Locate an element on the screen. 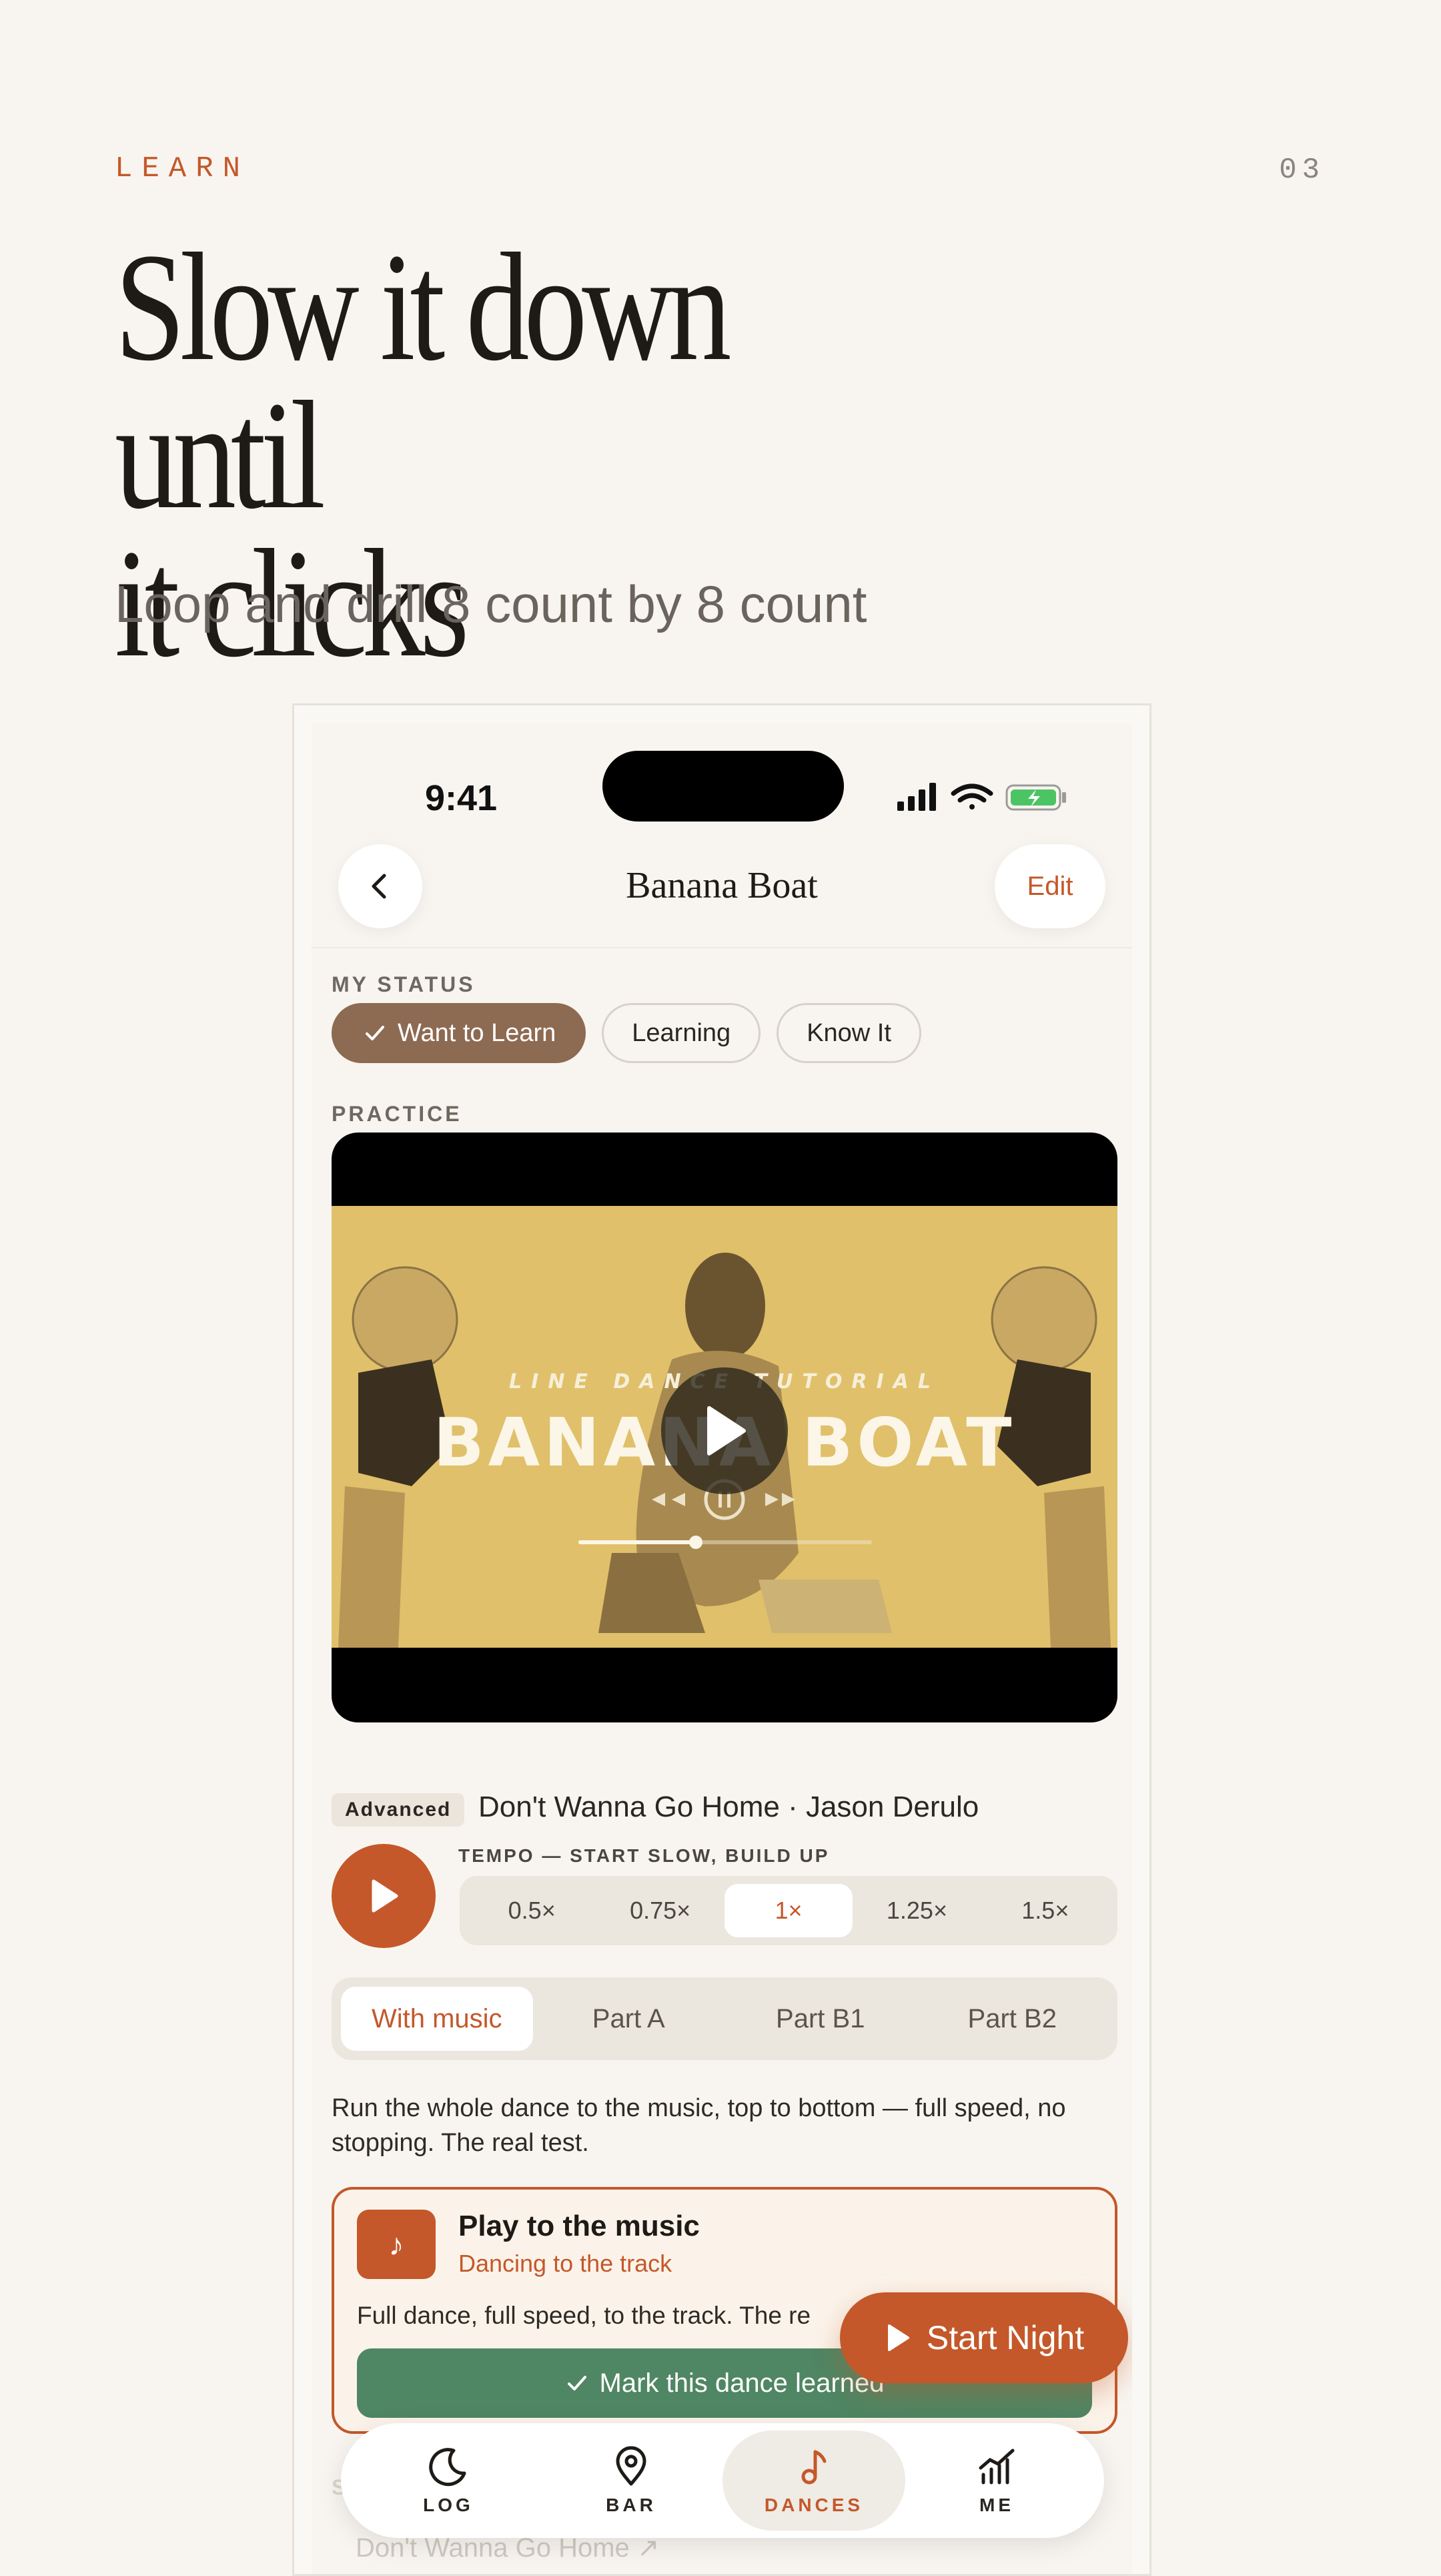  tab-dances: DANCES is located at coordinates (814, 2481).